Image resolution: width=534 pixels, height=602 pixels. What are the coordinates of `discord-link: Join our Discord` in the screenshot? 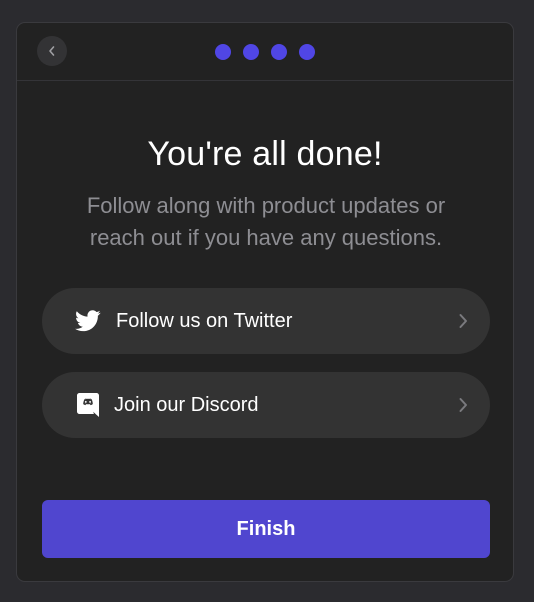 It's located at (266, 405).